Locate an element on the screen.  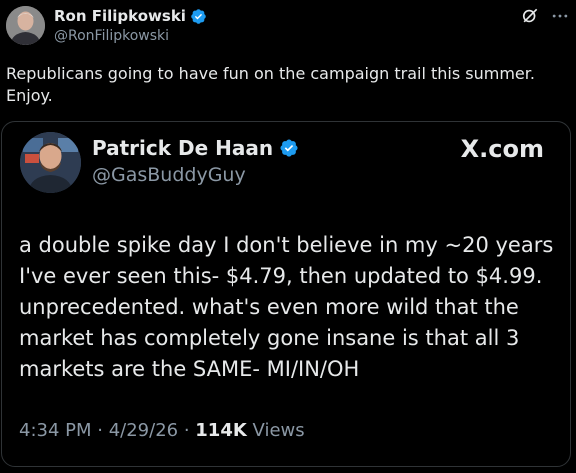
author-avatar is located at coordinates (25, 25).